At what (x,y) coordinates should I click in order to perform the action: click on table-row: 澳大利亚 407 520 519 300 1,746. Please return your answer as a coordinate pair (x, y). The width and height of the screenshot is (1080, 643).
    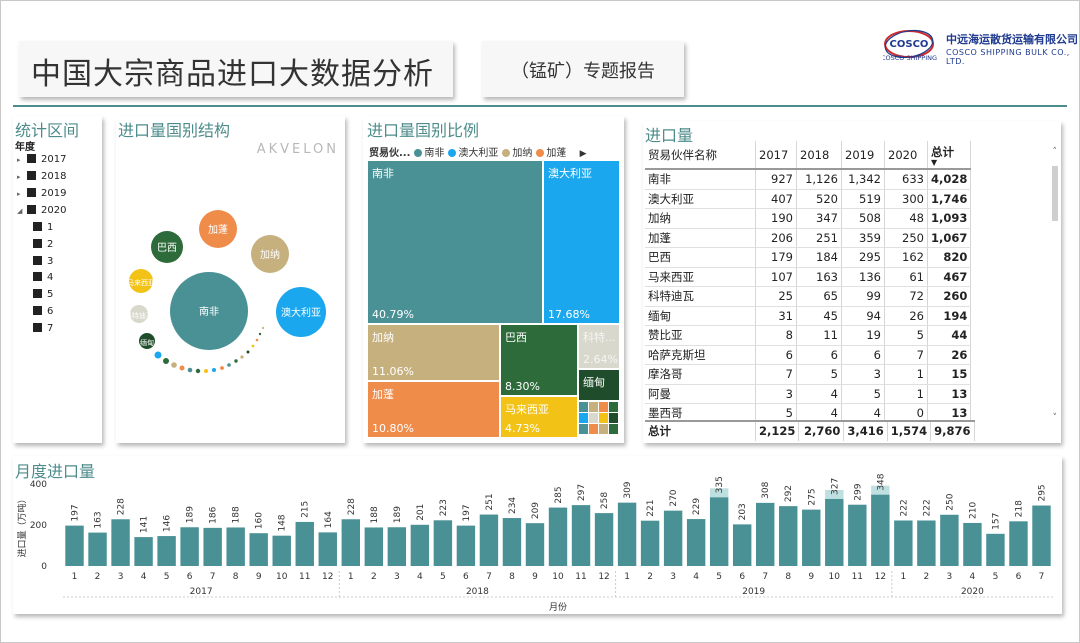
    Looking at the image, I should click on (808, 199).